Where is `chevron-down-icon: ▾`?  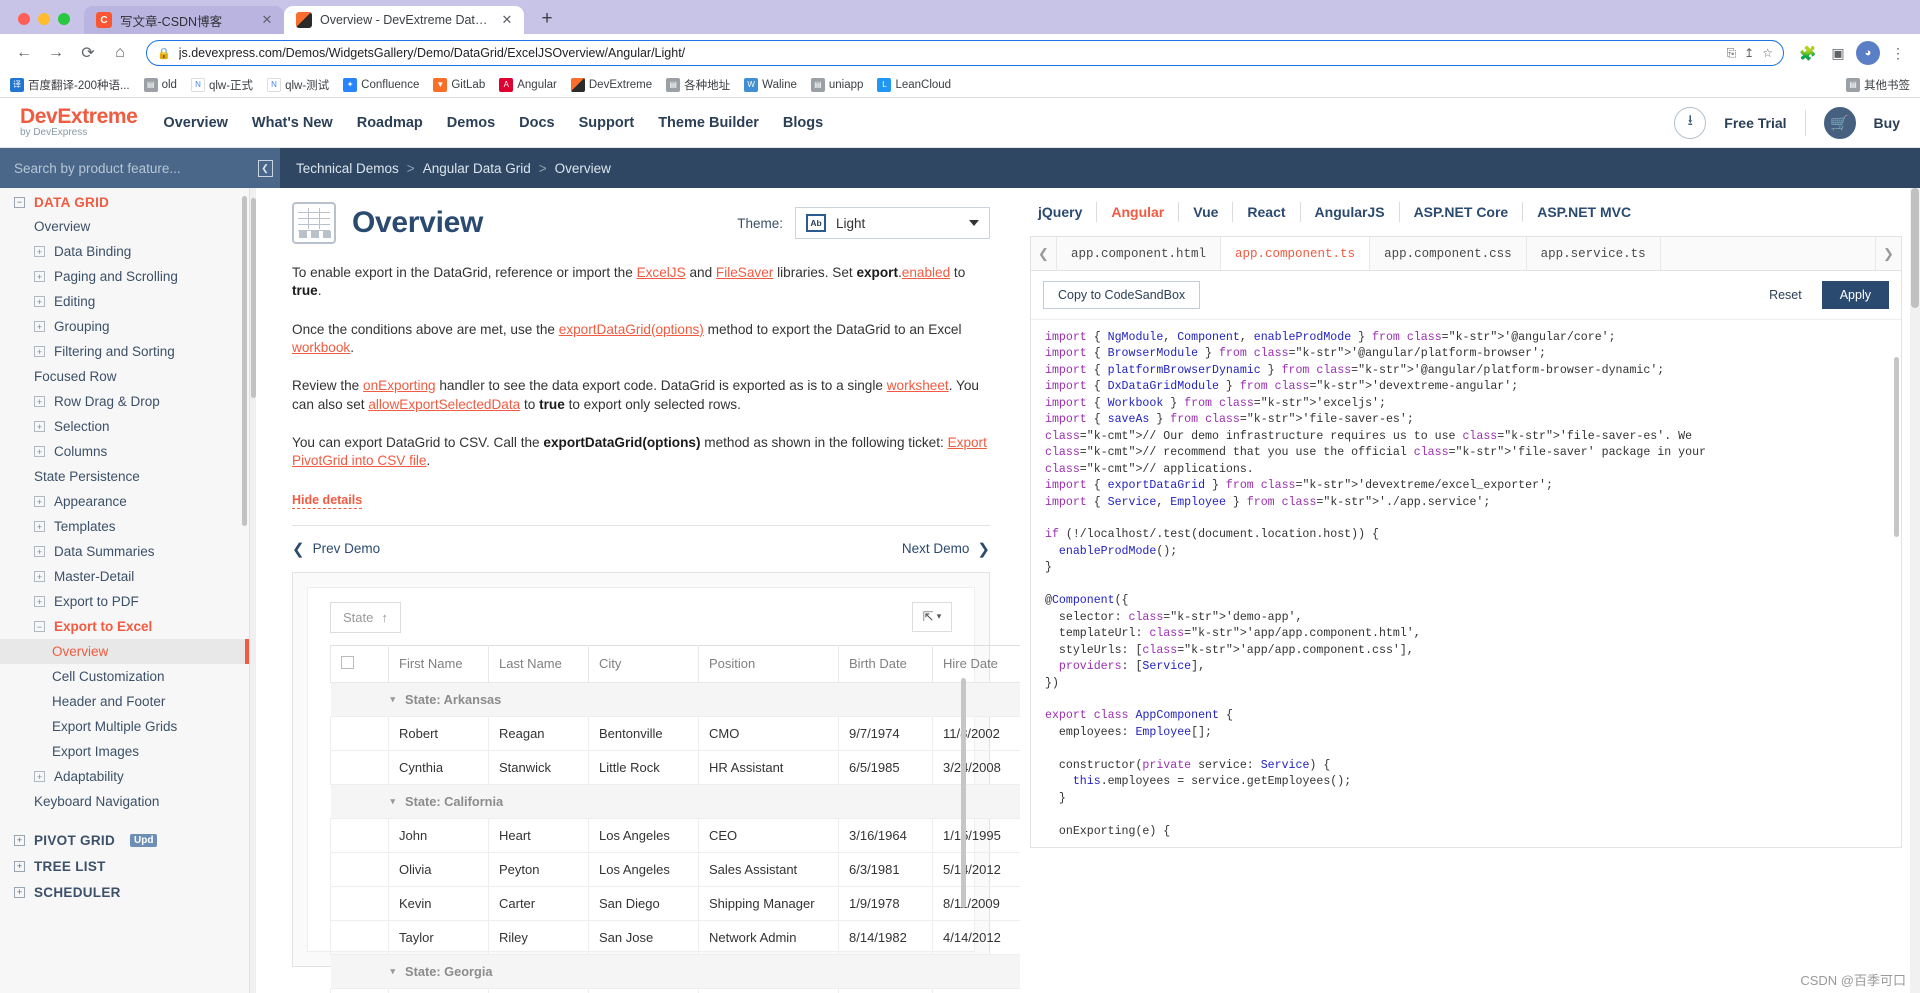
chevron-down-icon: ▾ is located at coordinates (939, 616).